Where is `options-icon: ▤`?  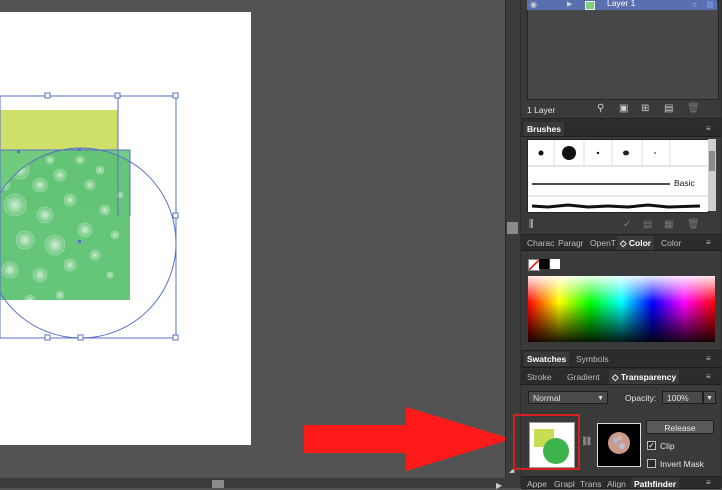
options-icon: ▤ is located at coordinates (647, 225).